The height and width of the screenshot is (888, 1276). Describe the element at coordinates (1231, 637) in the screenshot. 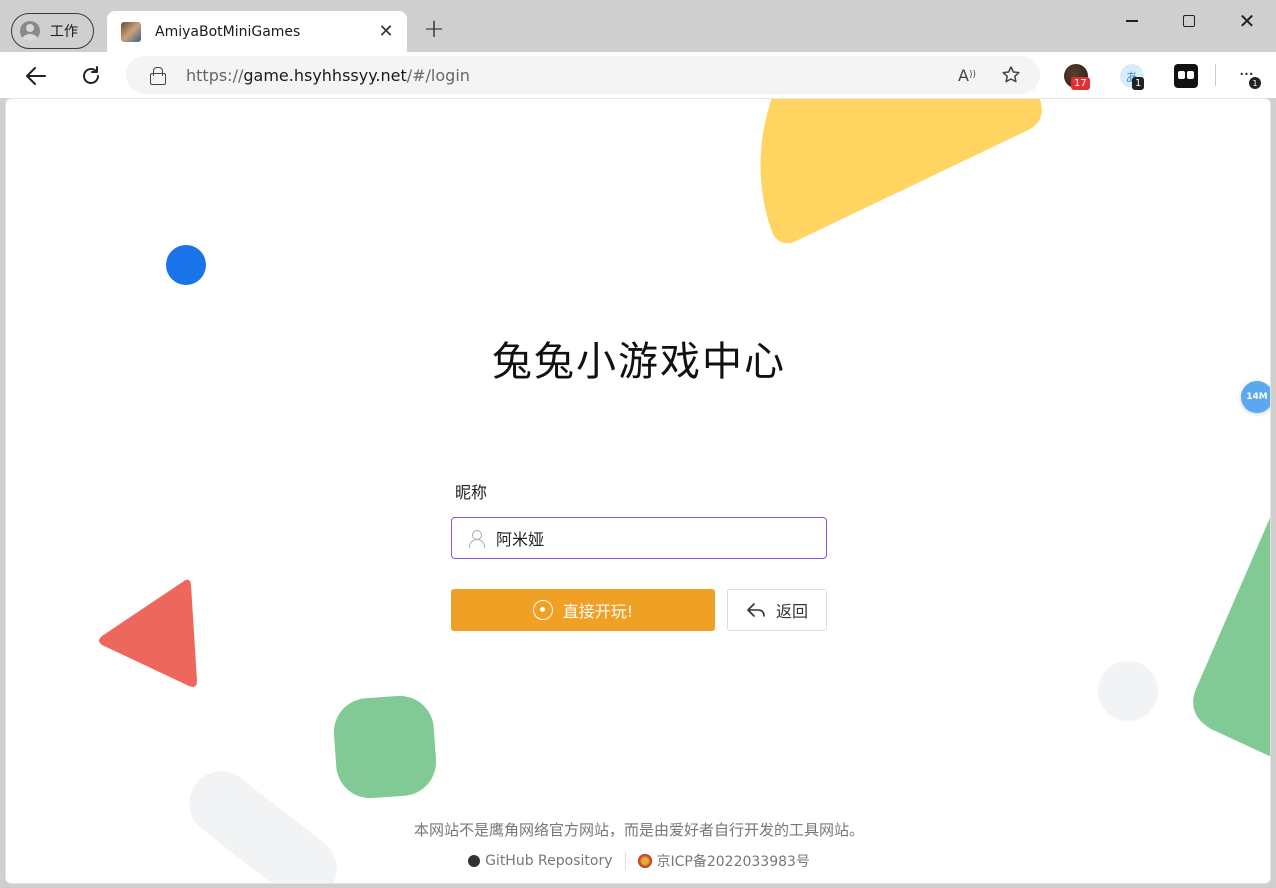

I see `decor-green-triangle` at that location.